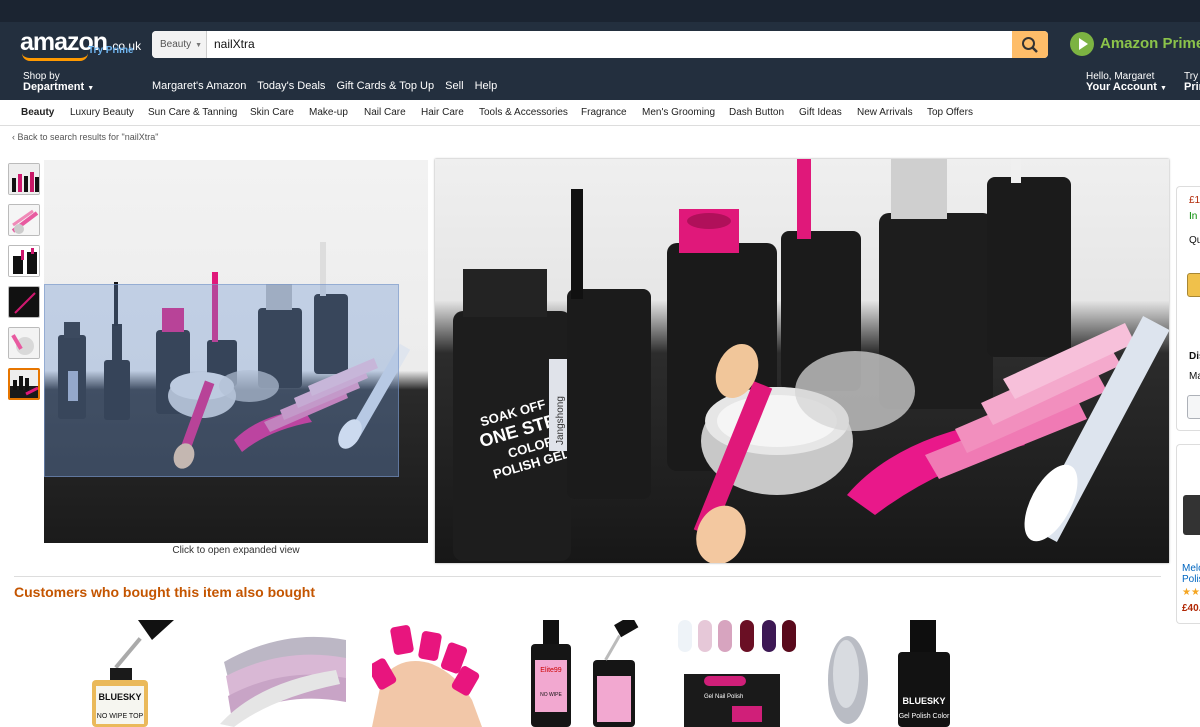 The width and height of the screenshot is (1200, 727). Describe the element at coordinates (385, 112) in the screenshot. I see `subnav-nail-care: Nail Care` at that location.